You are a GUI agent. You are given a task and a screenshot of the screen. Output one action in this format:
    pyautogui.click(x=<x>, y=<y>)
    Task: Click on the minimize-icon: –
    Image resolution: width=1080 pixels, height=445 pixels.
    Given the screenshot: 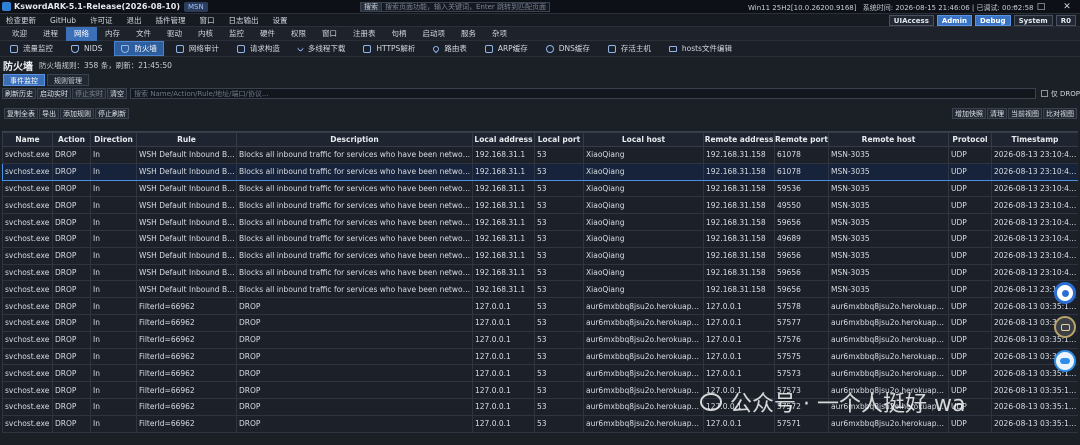 What is the action you would take?
    pyautogui.click(x=1015, y=7)
    